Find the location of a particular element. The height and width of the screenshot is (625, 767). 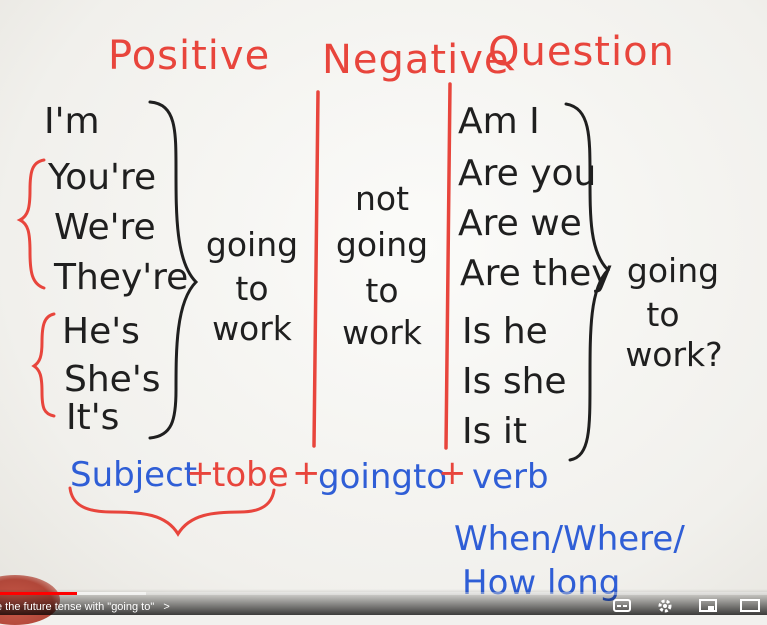

settings-icon is located at coordinates (665, 606).